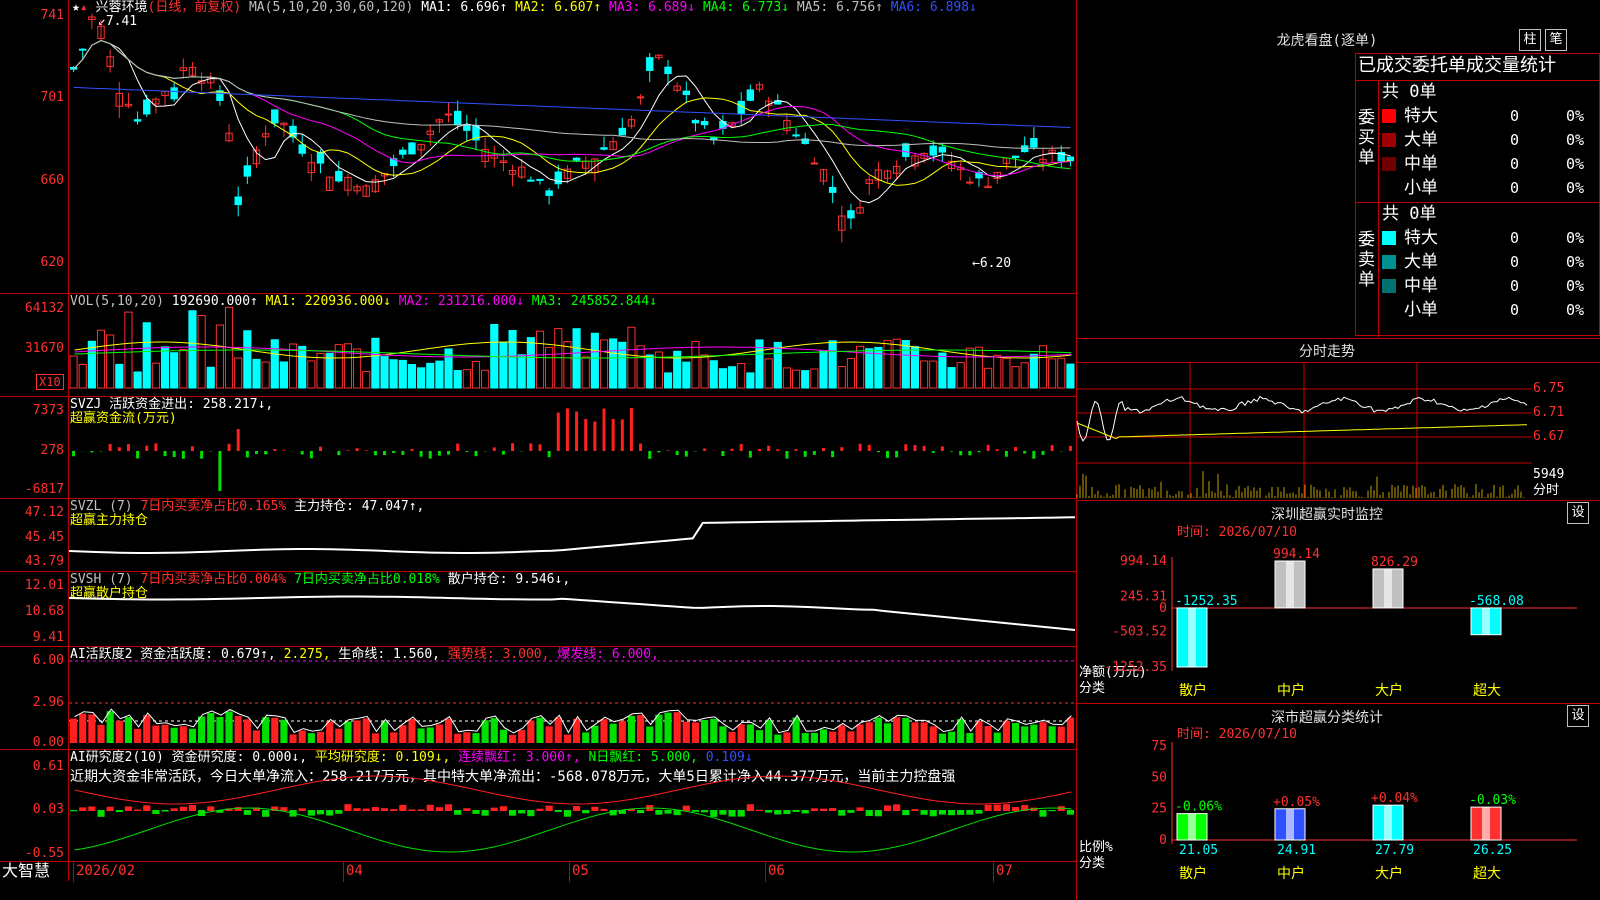 The image size is (1600, 900). I want to click on svsh-chart, so click(572, 609).